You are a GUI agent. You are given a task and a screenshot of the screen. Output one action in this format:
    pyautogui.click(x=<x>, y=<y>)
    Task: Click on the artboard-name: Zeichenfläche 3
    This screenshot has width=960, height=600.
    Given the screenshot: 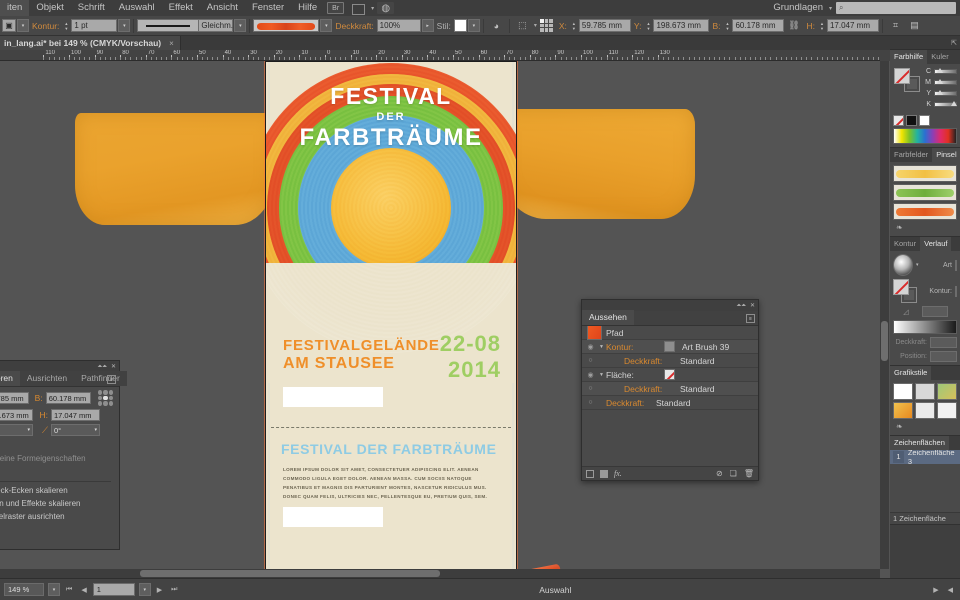 What is the action you would take?
    pyautogui.click(x=934, y=457)
    